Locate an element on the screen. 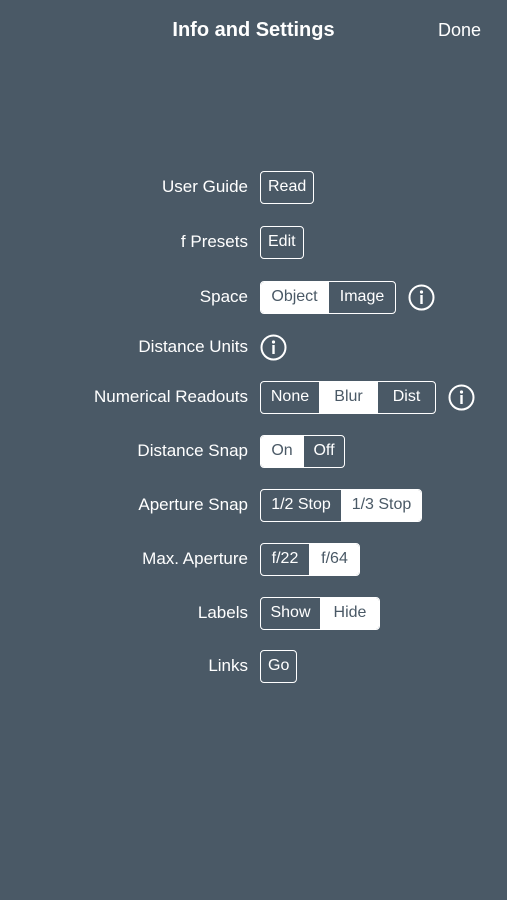 Image resolution: width=507 pixels, height=900 pixels. numerical-readouts-info-icon is located at coordinates (461, 397).